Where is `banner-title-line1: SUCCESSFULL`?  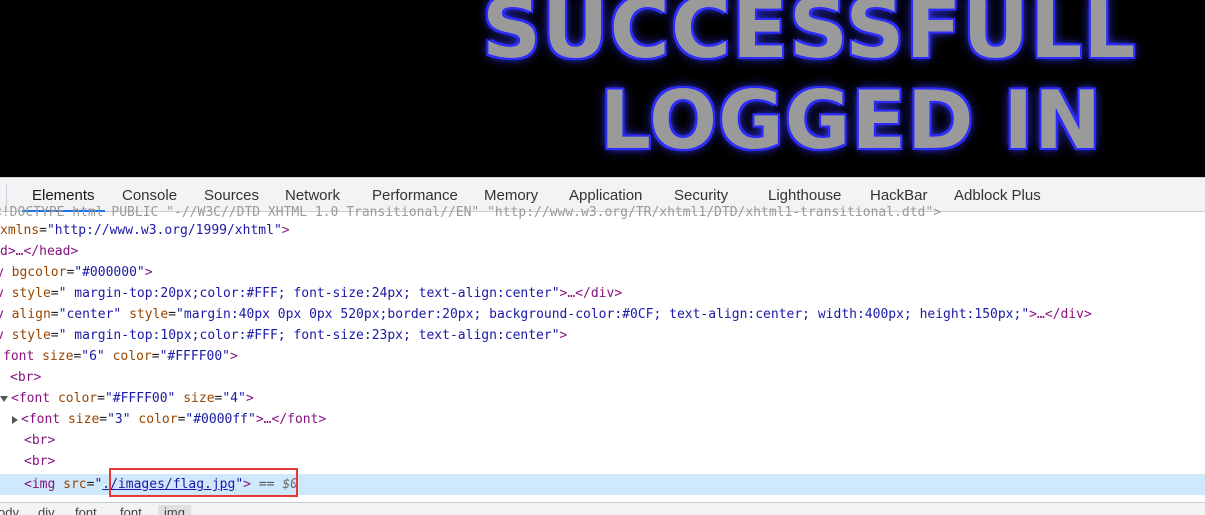 banner-title-line1: SUCCESSFULL is located at coordinates (809, 38).